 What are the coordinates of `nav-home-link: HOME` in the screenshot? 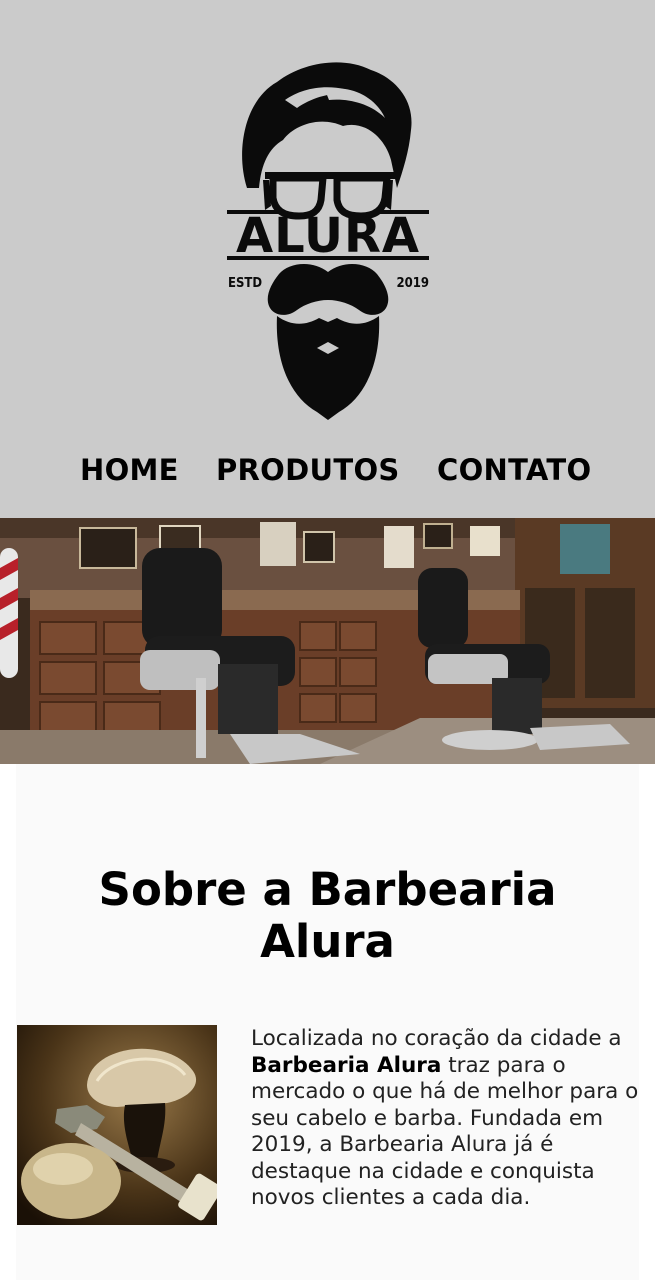 It's located at (129, 470).